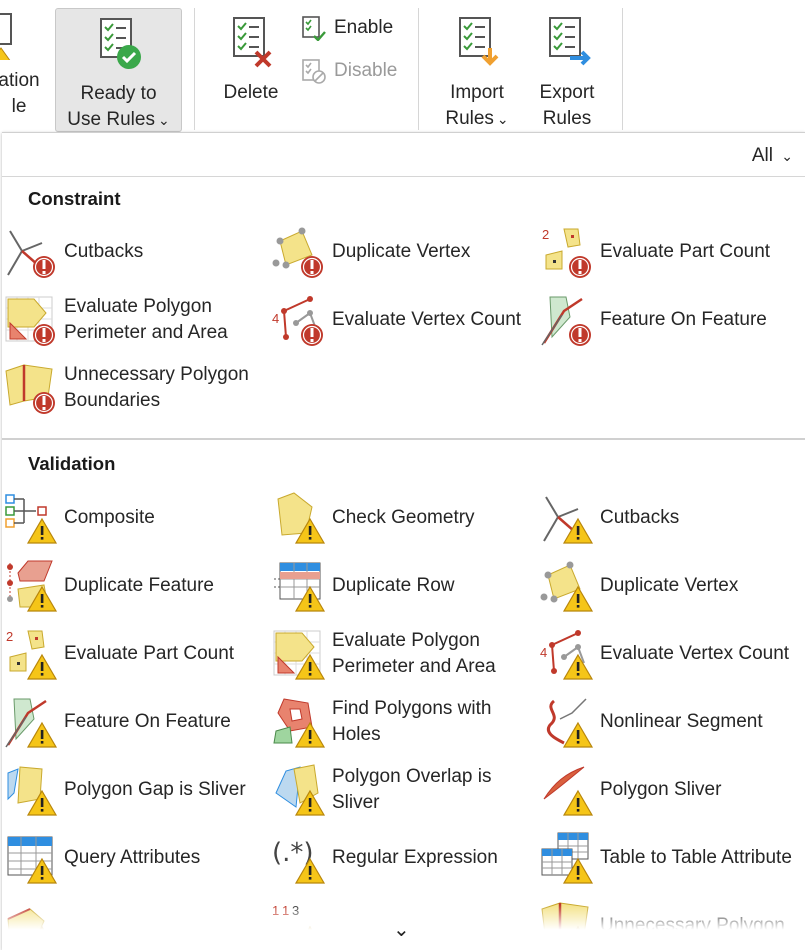 This screenshot has width=805, height=950. I want to click on rule-label: Table to Table Attribute, so click(696, 857).